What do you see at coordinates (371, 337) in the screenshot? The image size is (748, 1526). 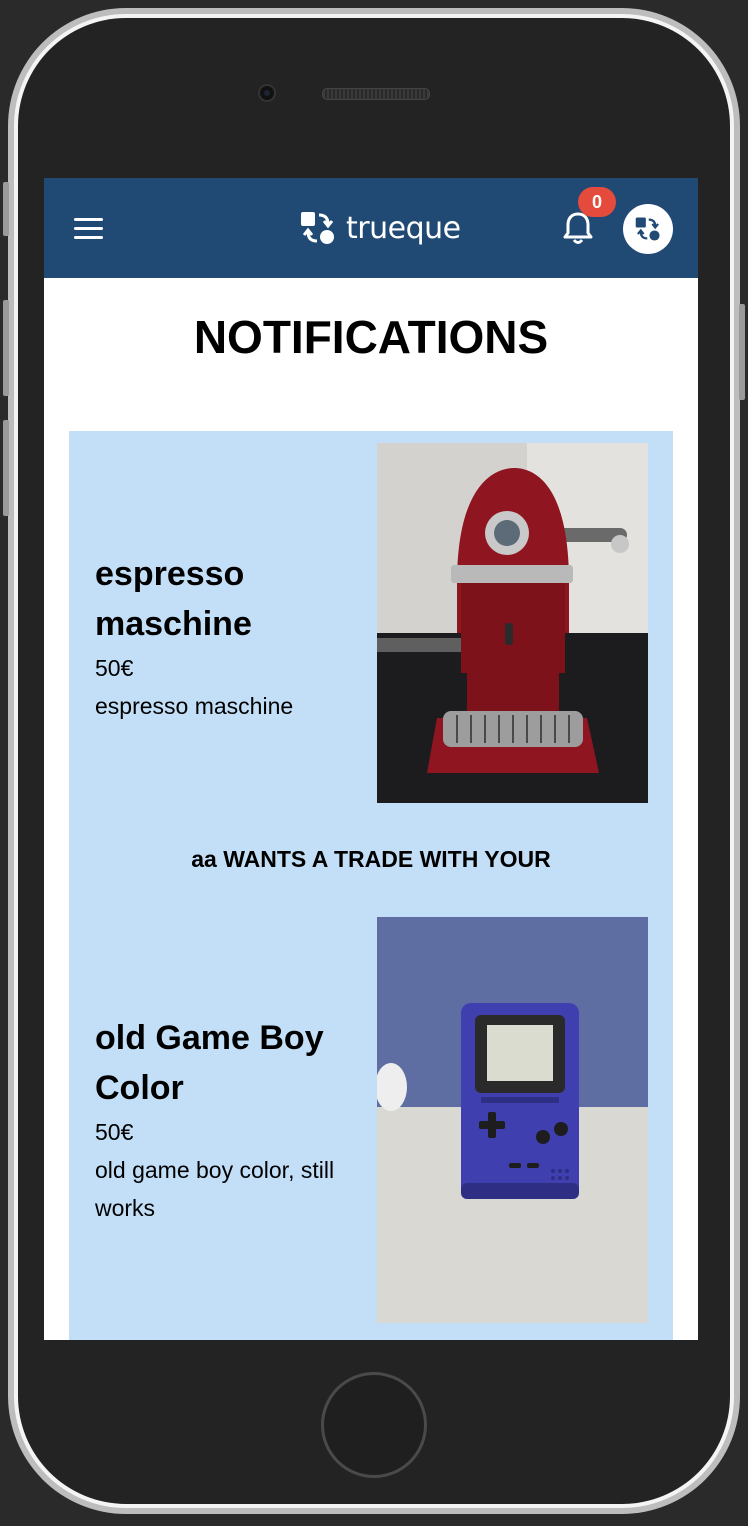 I see `page-title: NOTIFICATIONS` at bounding box center [371, 337].